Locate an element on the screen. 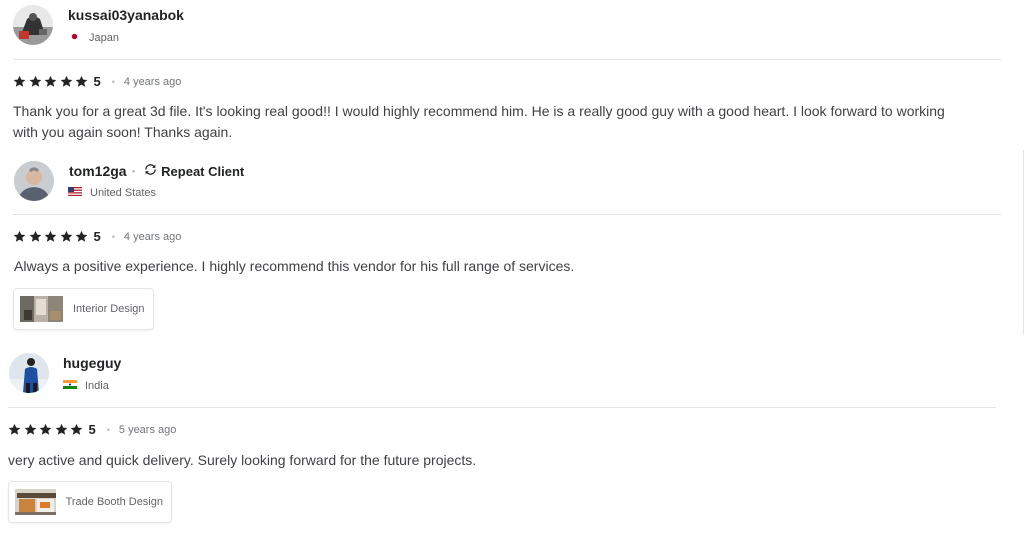 The height and width of the screenshot is (543, 1024). service-tag: Trade Booth Design is located at coordinates (90, 502).